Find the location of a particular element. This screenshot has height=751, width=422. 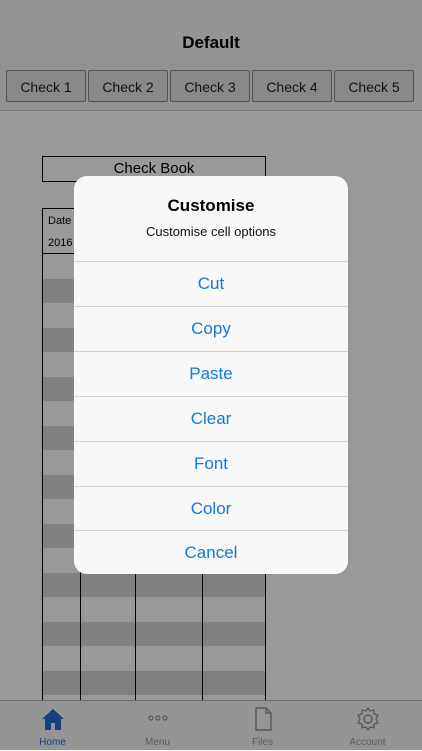

paste-button: Paste is located at coordinates (211, 373).